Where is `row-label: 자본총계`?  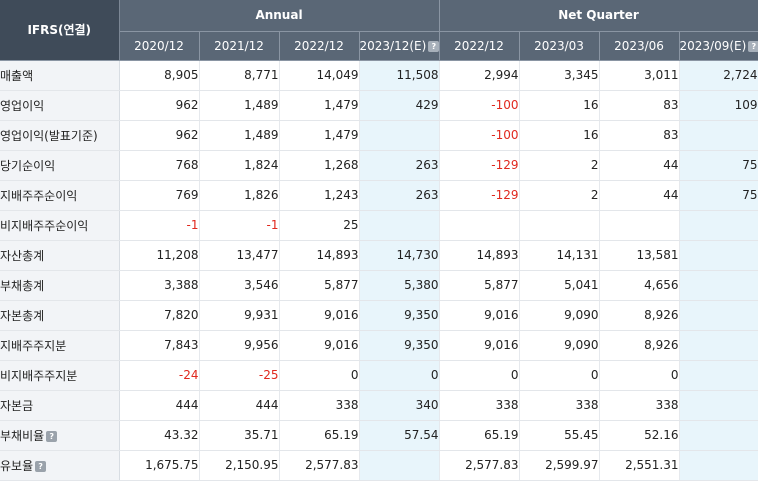
row-label: 자본총계 is located at coordinates (60, 315).